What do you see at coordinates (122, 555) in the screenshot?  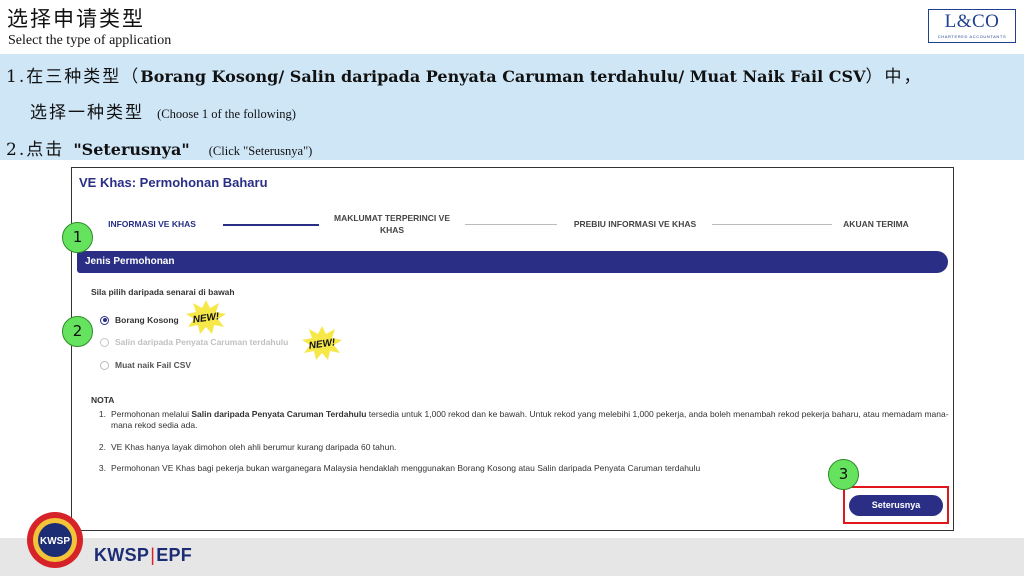 I see `kwsp-wordmark: KWSP` at bounding box center [122, 555].